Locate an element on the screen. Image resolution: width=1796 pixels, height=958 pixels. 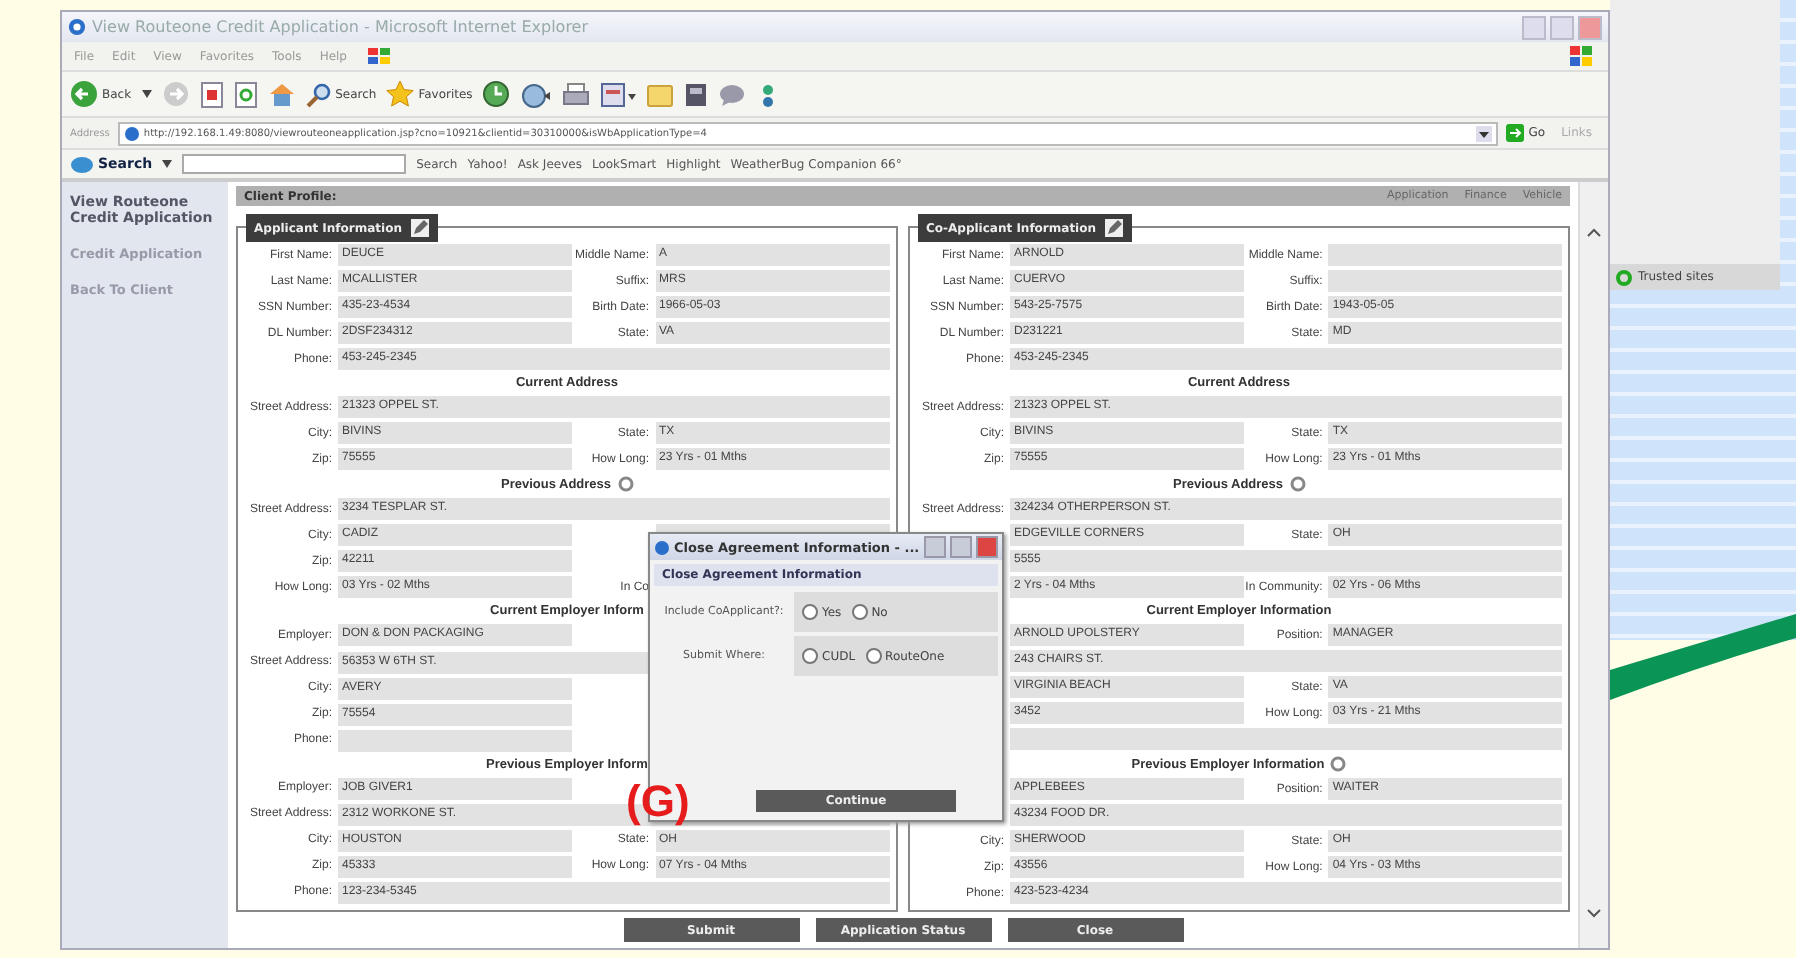
print-icon is located at coordinates (576, 94).